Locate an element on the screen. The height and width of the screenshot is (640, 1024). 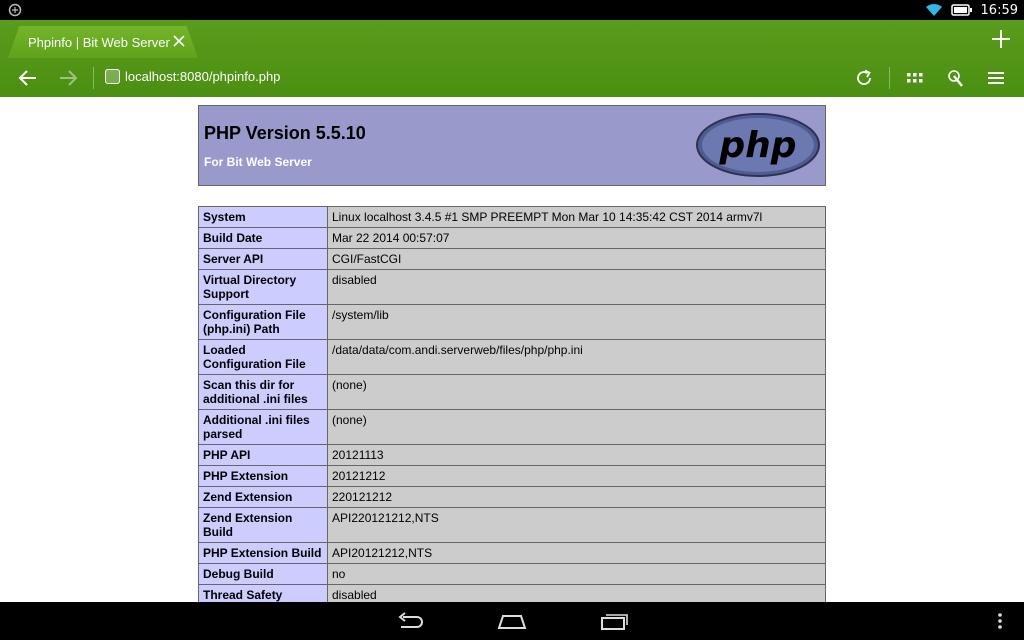
recents-nav-button is located at coordinates (614, 621).